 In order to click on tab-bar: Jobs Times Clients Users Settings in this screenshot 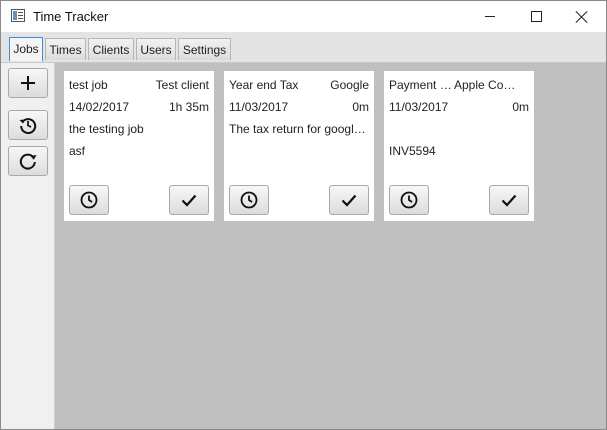, I will do `click(303, 47)`.